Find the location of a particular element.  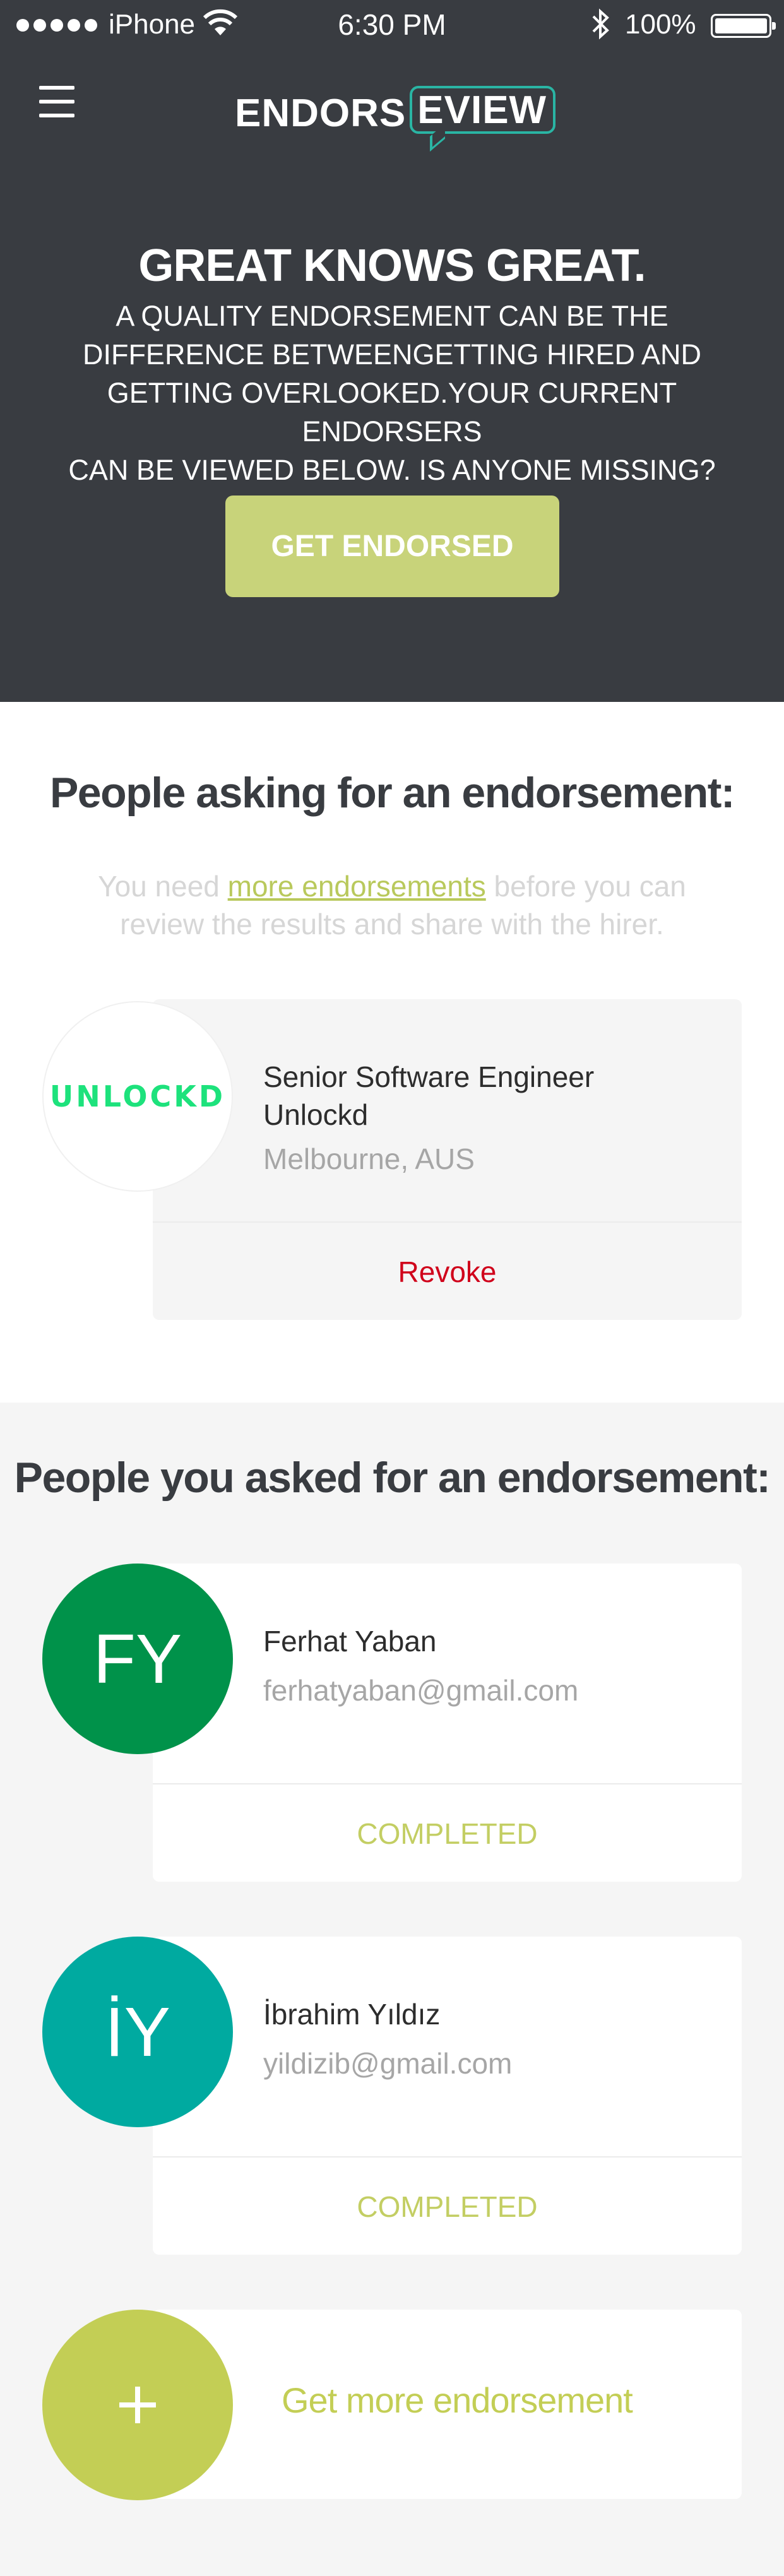

hero-line: CAN BE VIEWED BELOW. IS ANYONE MISSING? is located at coordinates (392, 470).